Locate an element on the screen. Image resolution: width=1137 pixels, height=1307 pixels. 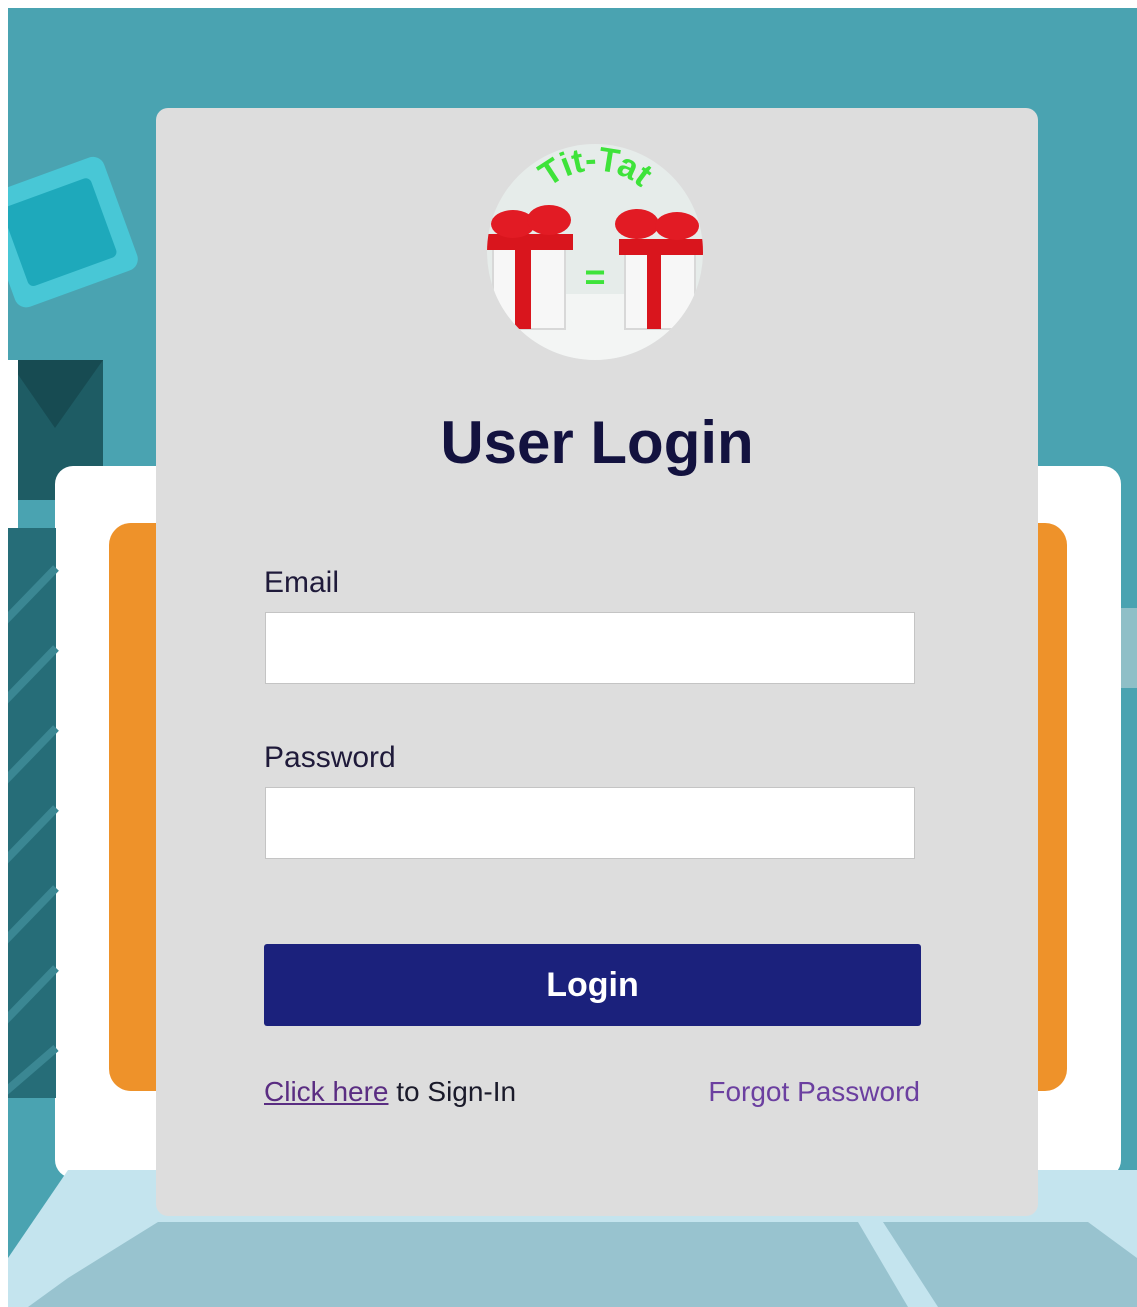
signin-suffix: to Sign-In is located at coordinates (452, 1091).